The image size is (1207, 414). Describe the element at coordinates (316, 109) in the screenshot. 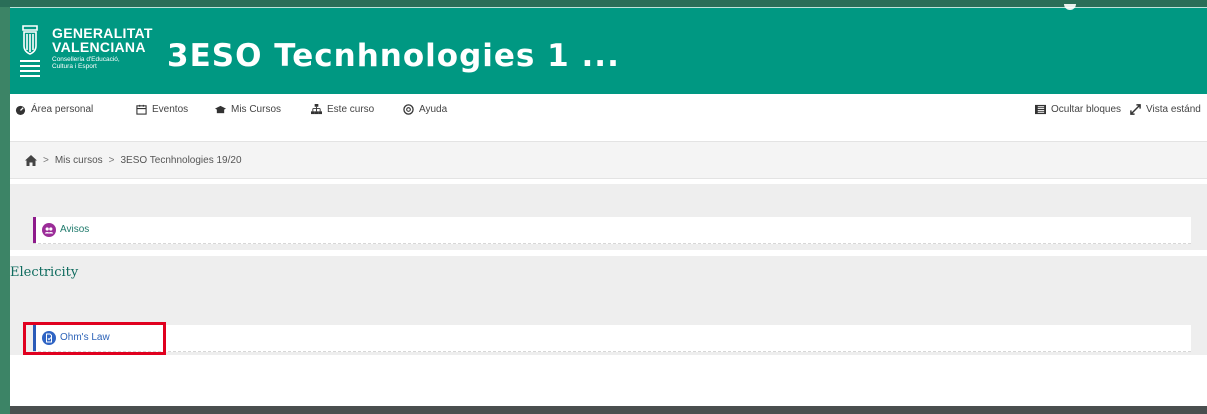

I see `sitemap-icon` at that location.